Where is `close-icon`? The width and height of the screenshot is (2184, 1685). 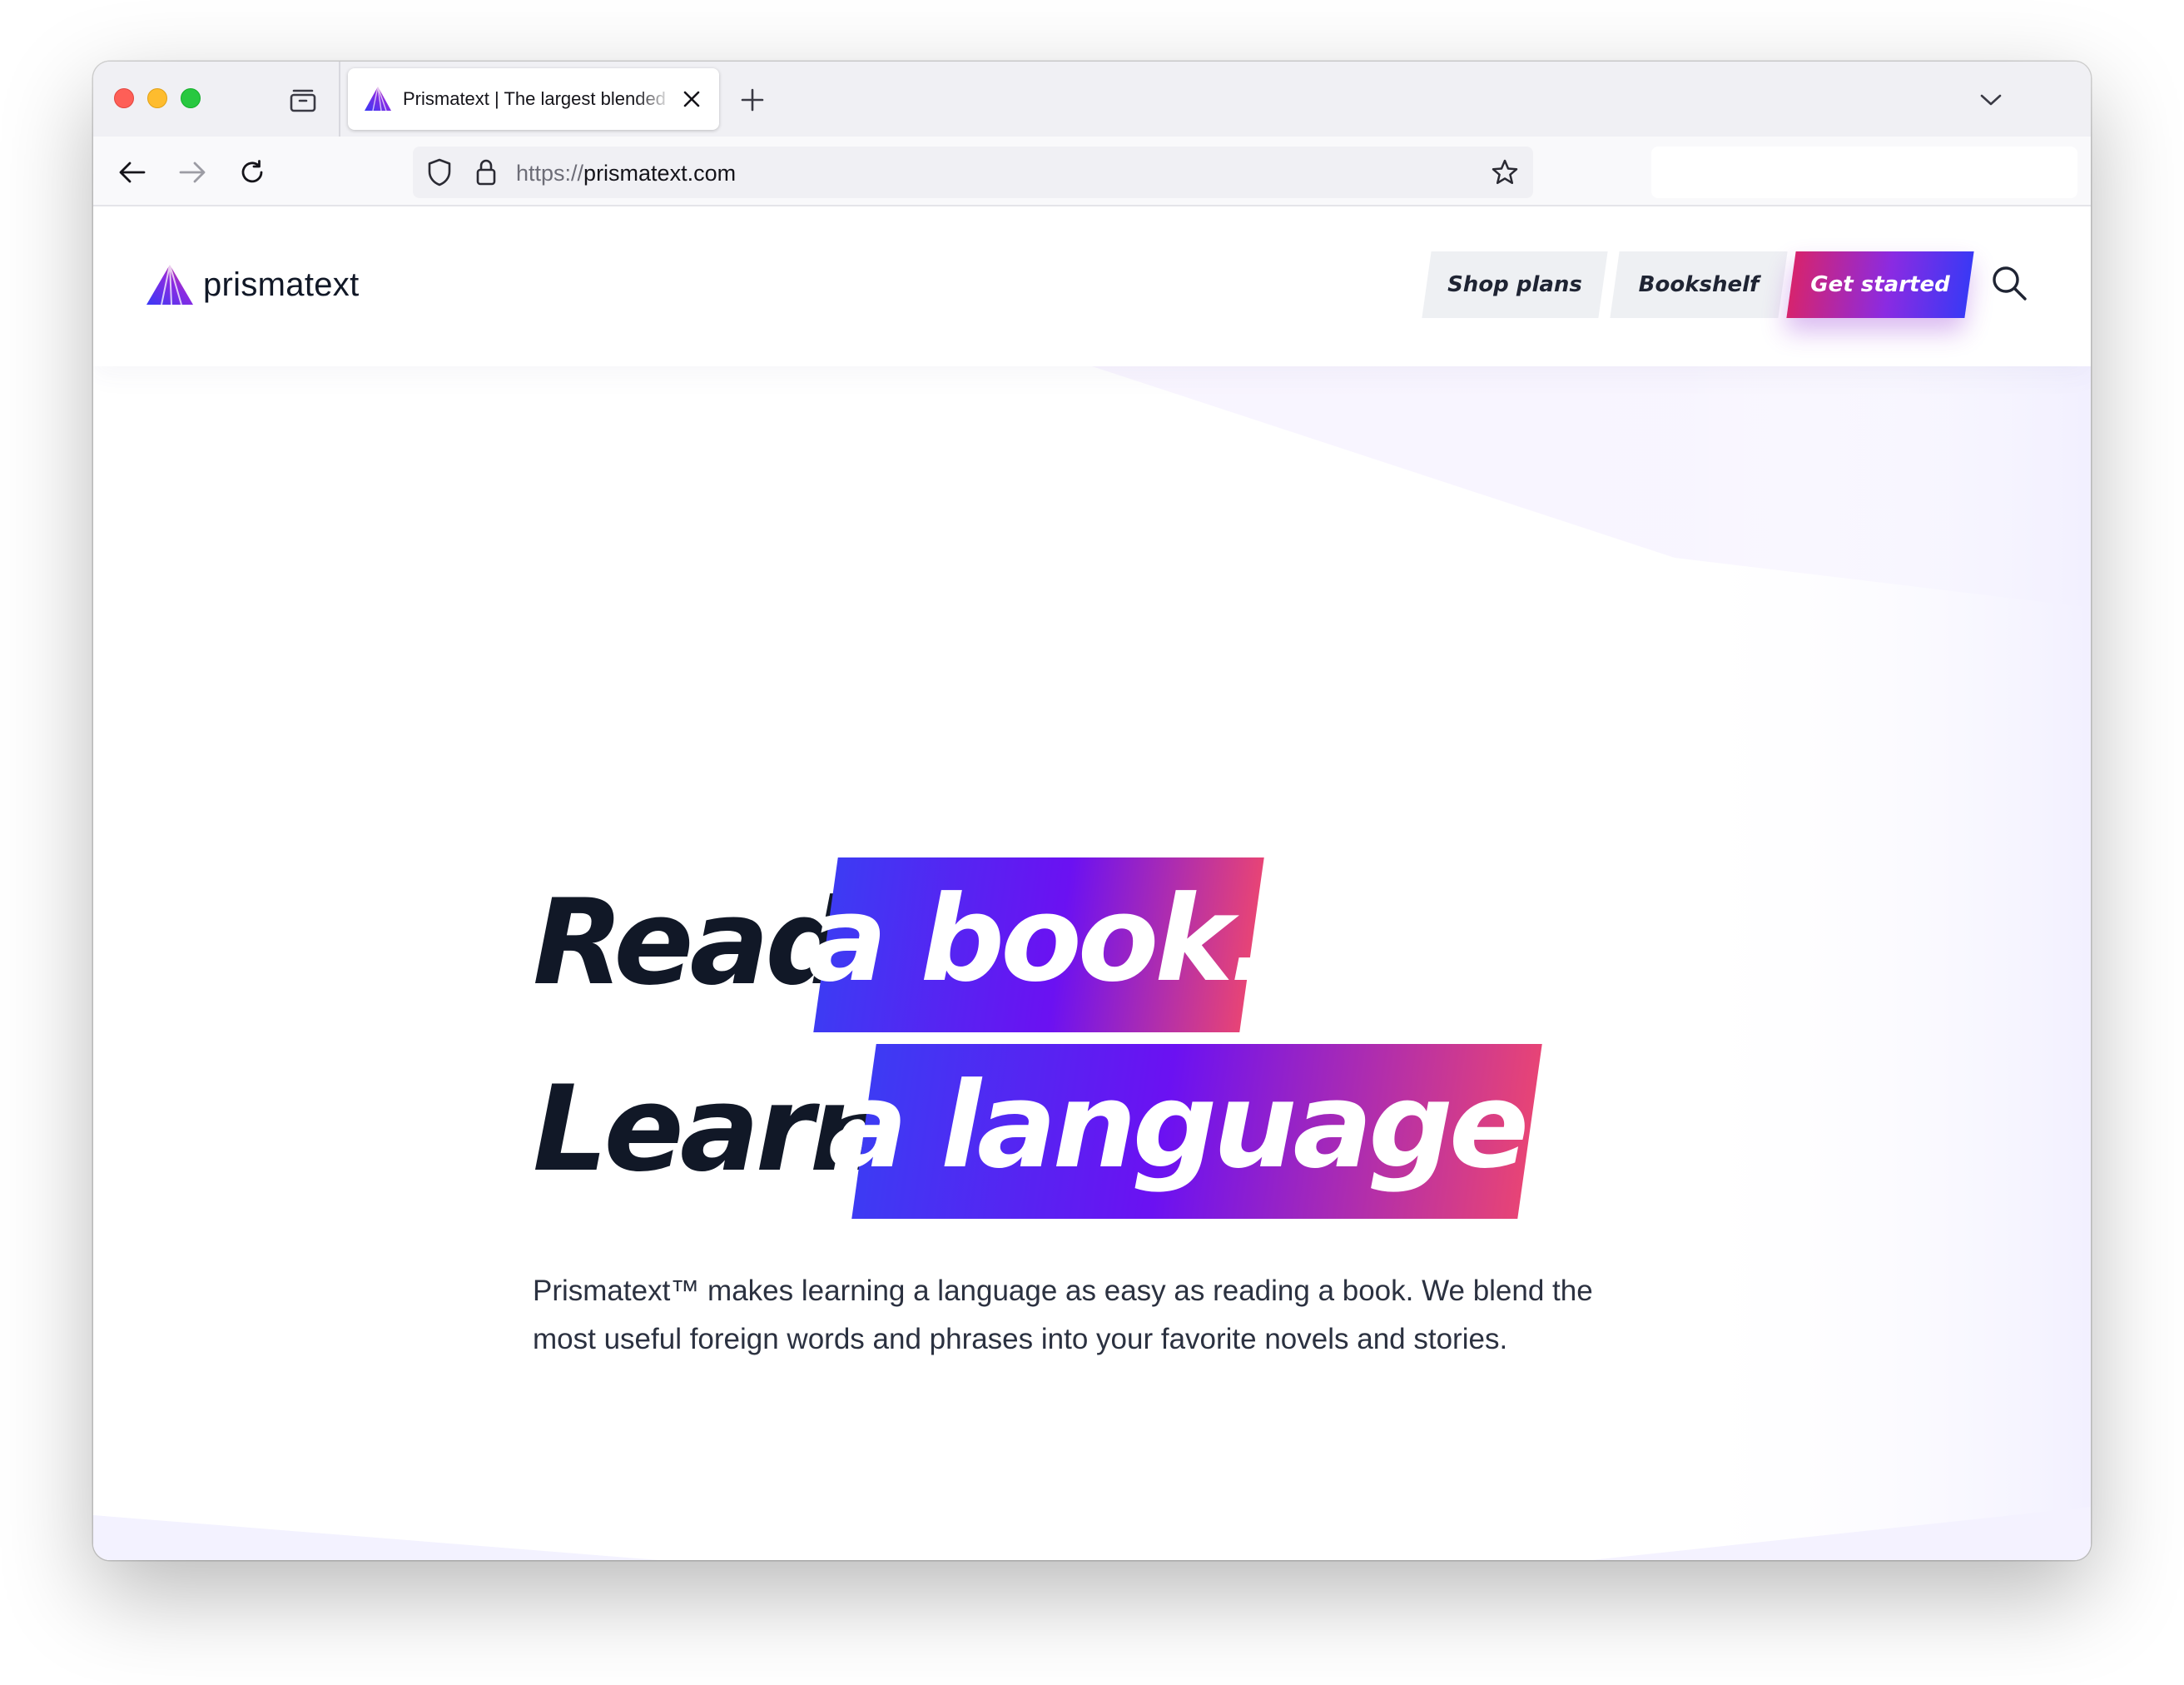 close-icon is located at coordinates (691, 99).